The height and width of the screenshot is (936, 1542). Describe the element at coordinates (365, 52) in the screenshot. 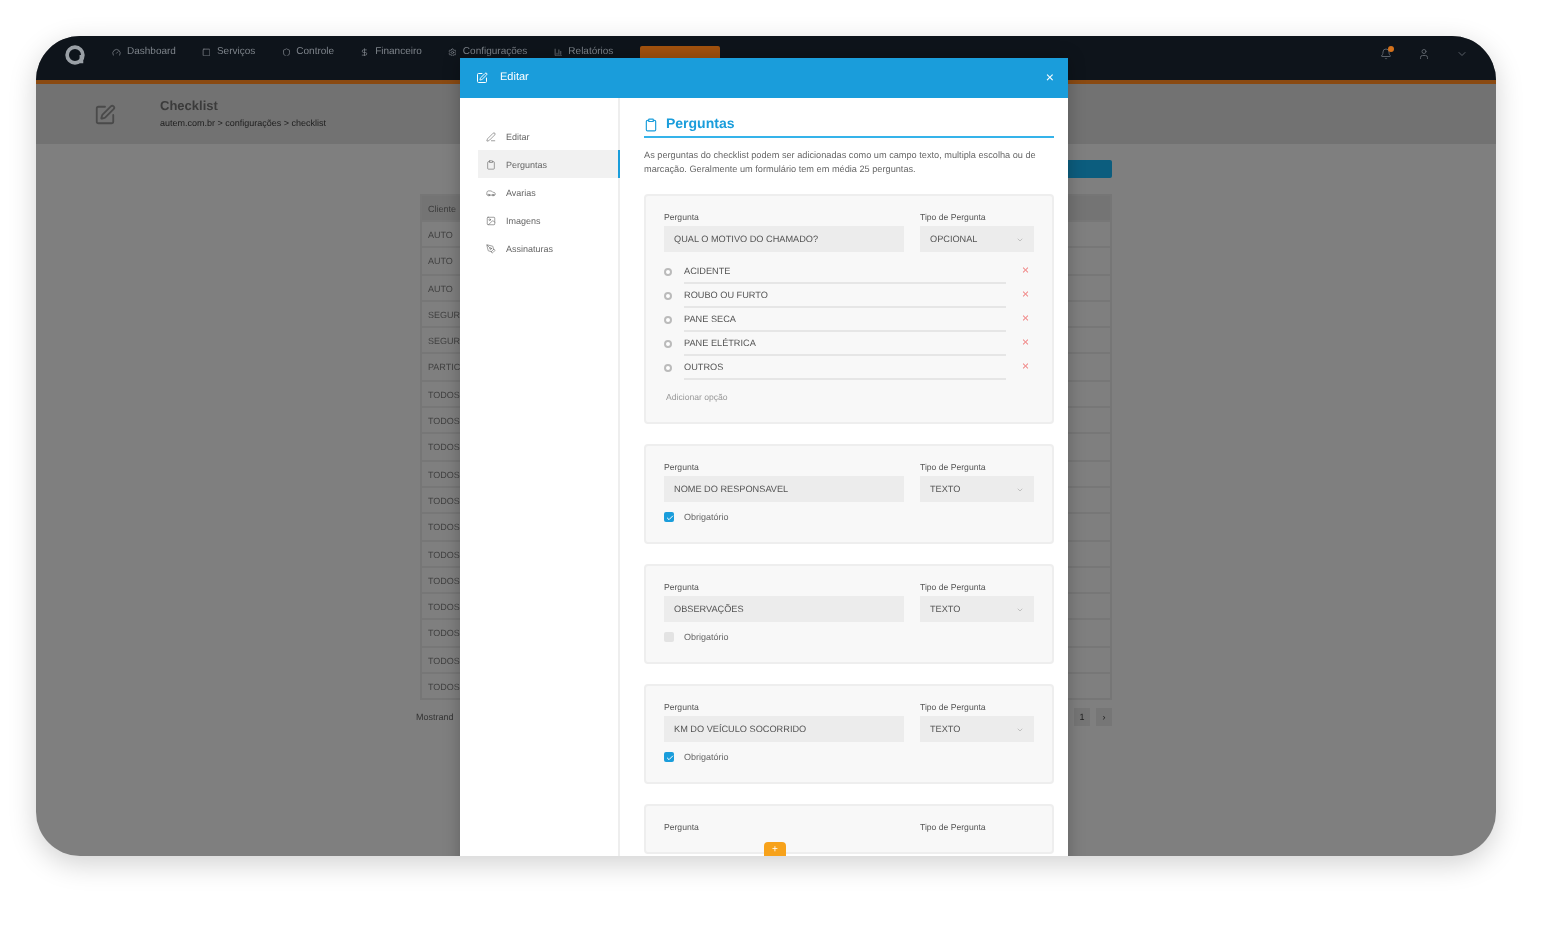

I see `dollar-icon` at that location.